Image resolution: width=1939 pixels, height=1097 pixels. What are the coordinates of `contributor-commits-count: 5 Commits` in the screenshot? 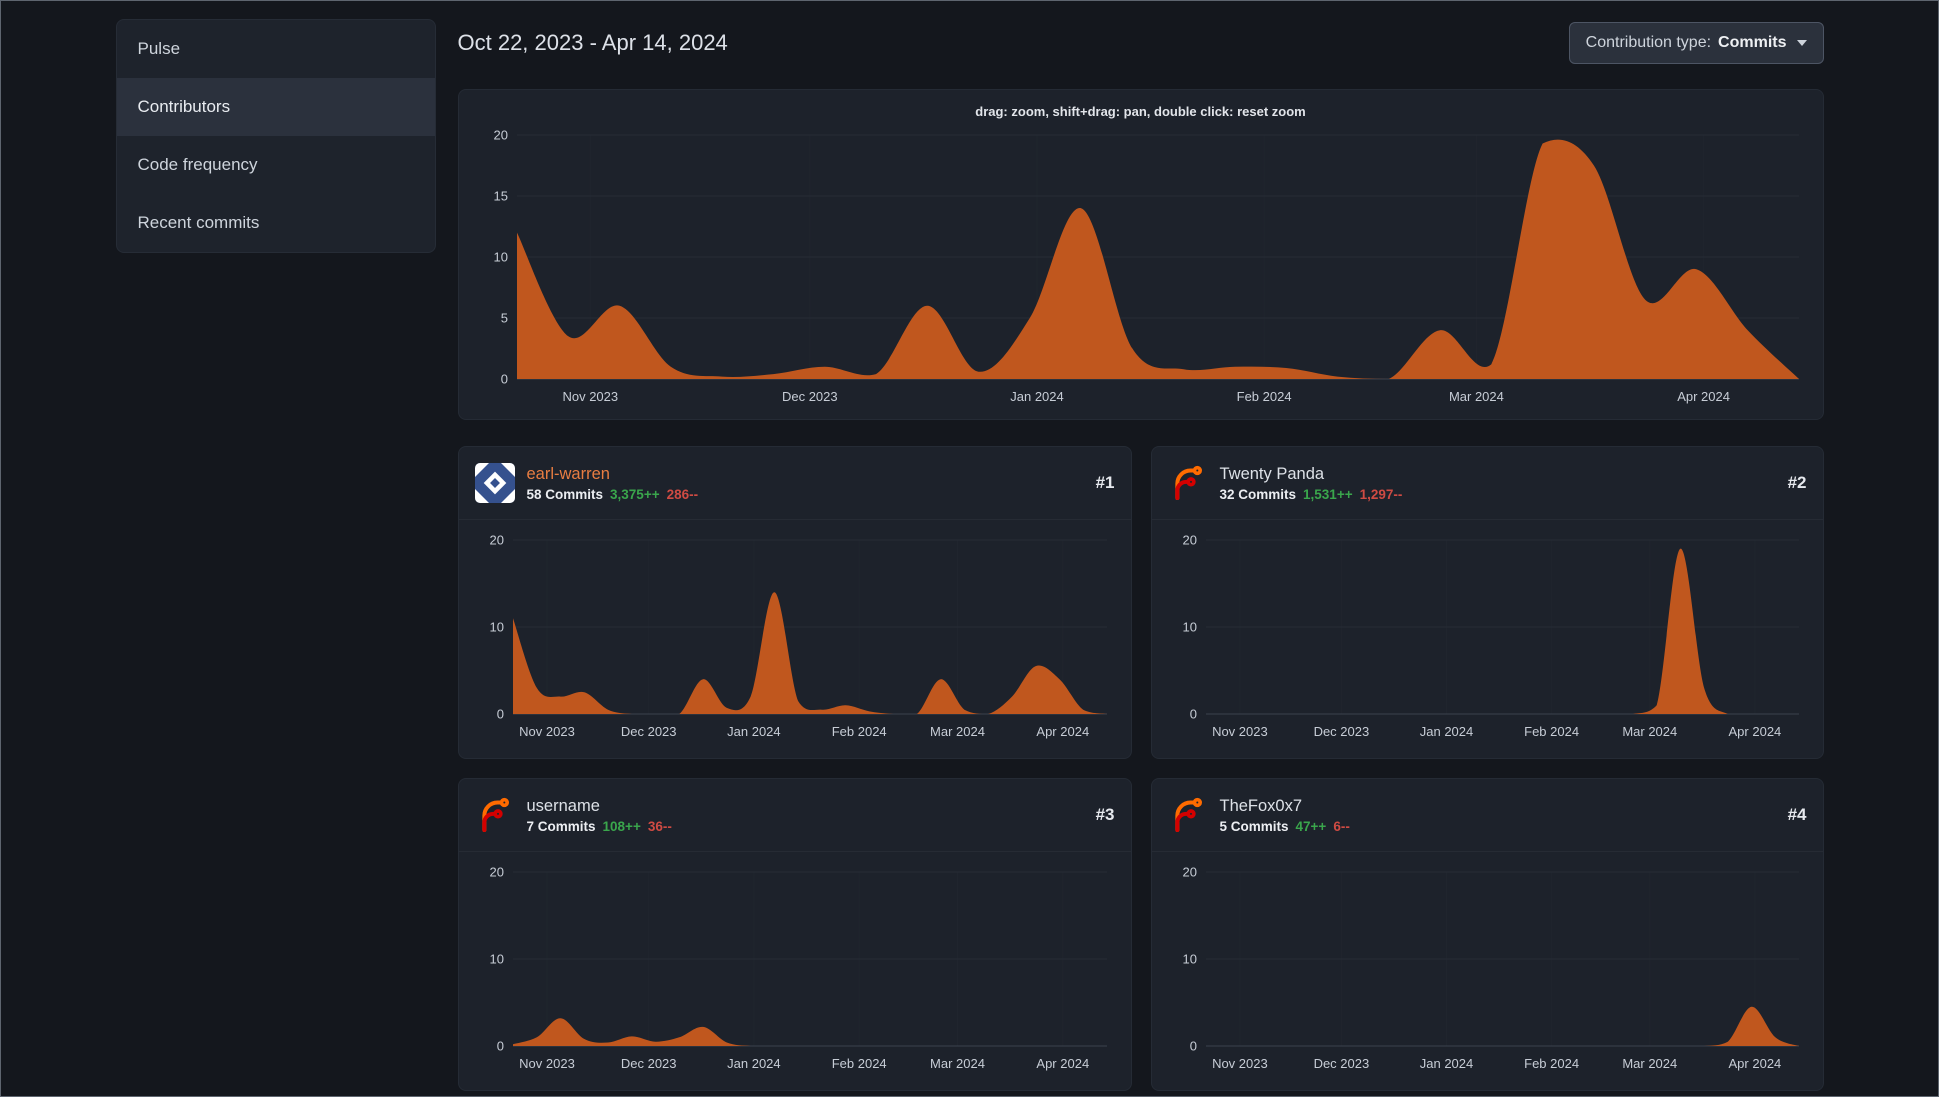 It's located at (1254, 826).